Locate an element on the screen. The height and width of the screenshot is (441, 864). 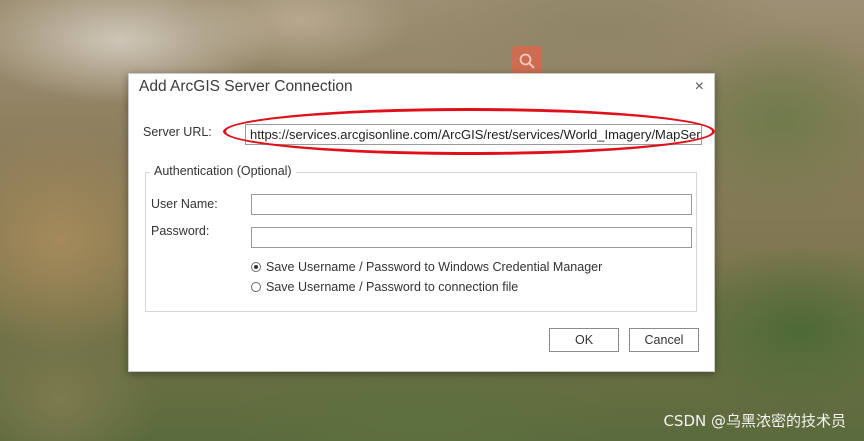
ok-button: OK is located at coordinates (584, 340).